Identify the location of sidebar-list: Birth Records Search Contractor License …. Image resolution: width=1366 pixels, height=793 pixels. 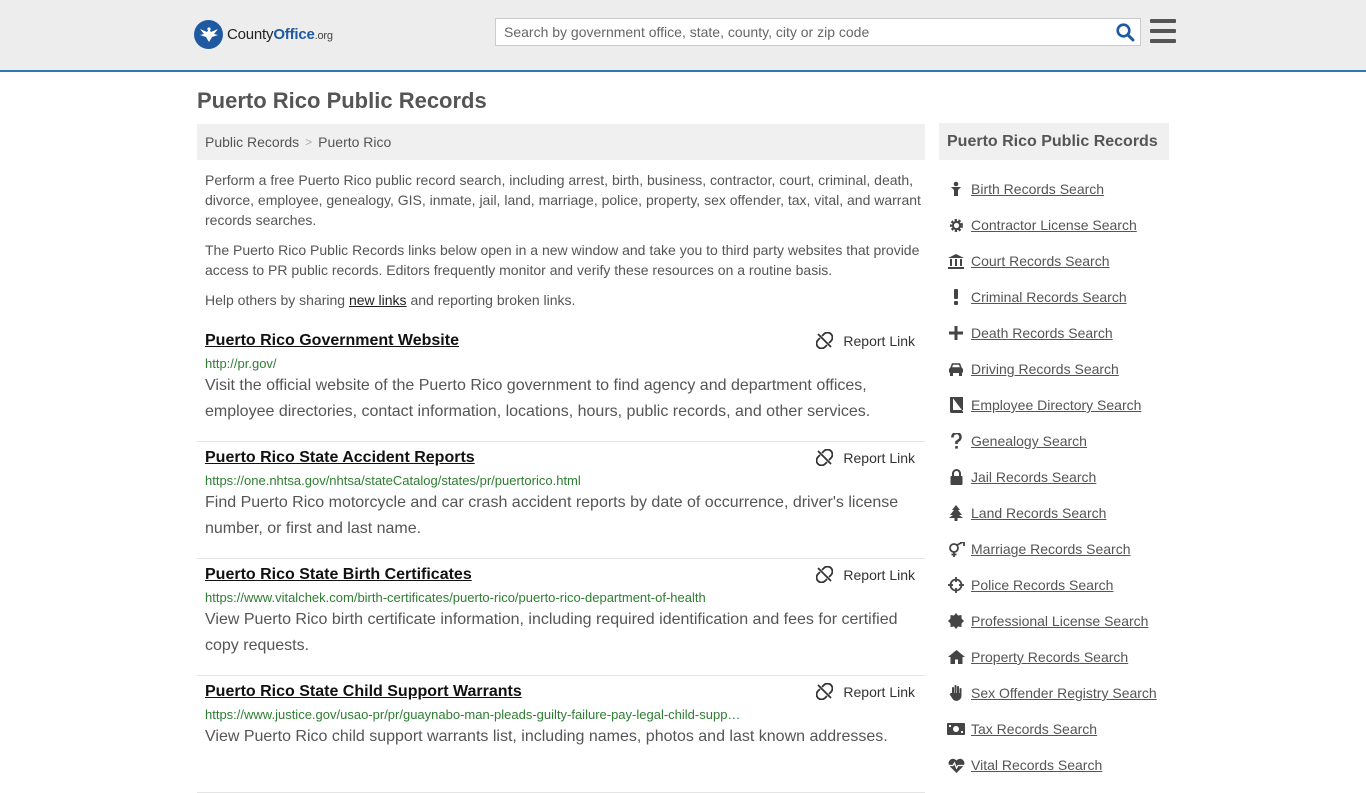
(1054, 477).